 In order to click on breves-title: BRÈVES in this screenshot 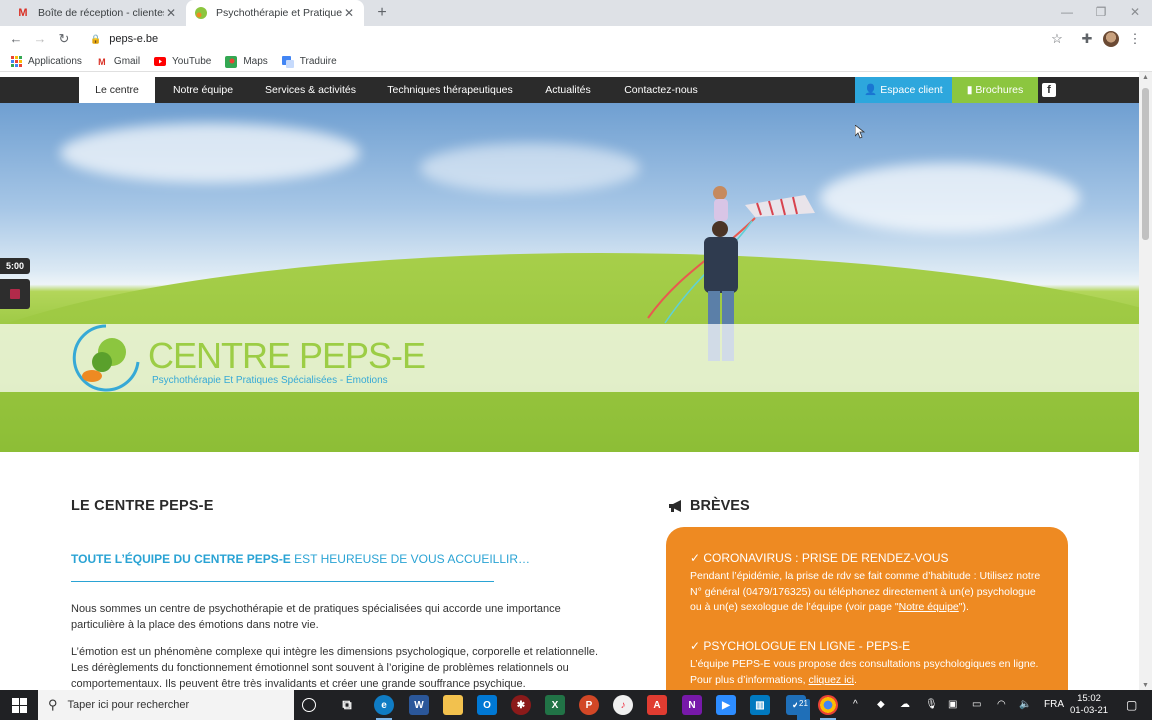, I will do `click(720, 506)`.